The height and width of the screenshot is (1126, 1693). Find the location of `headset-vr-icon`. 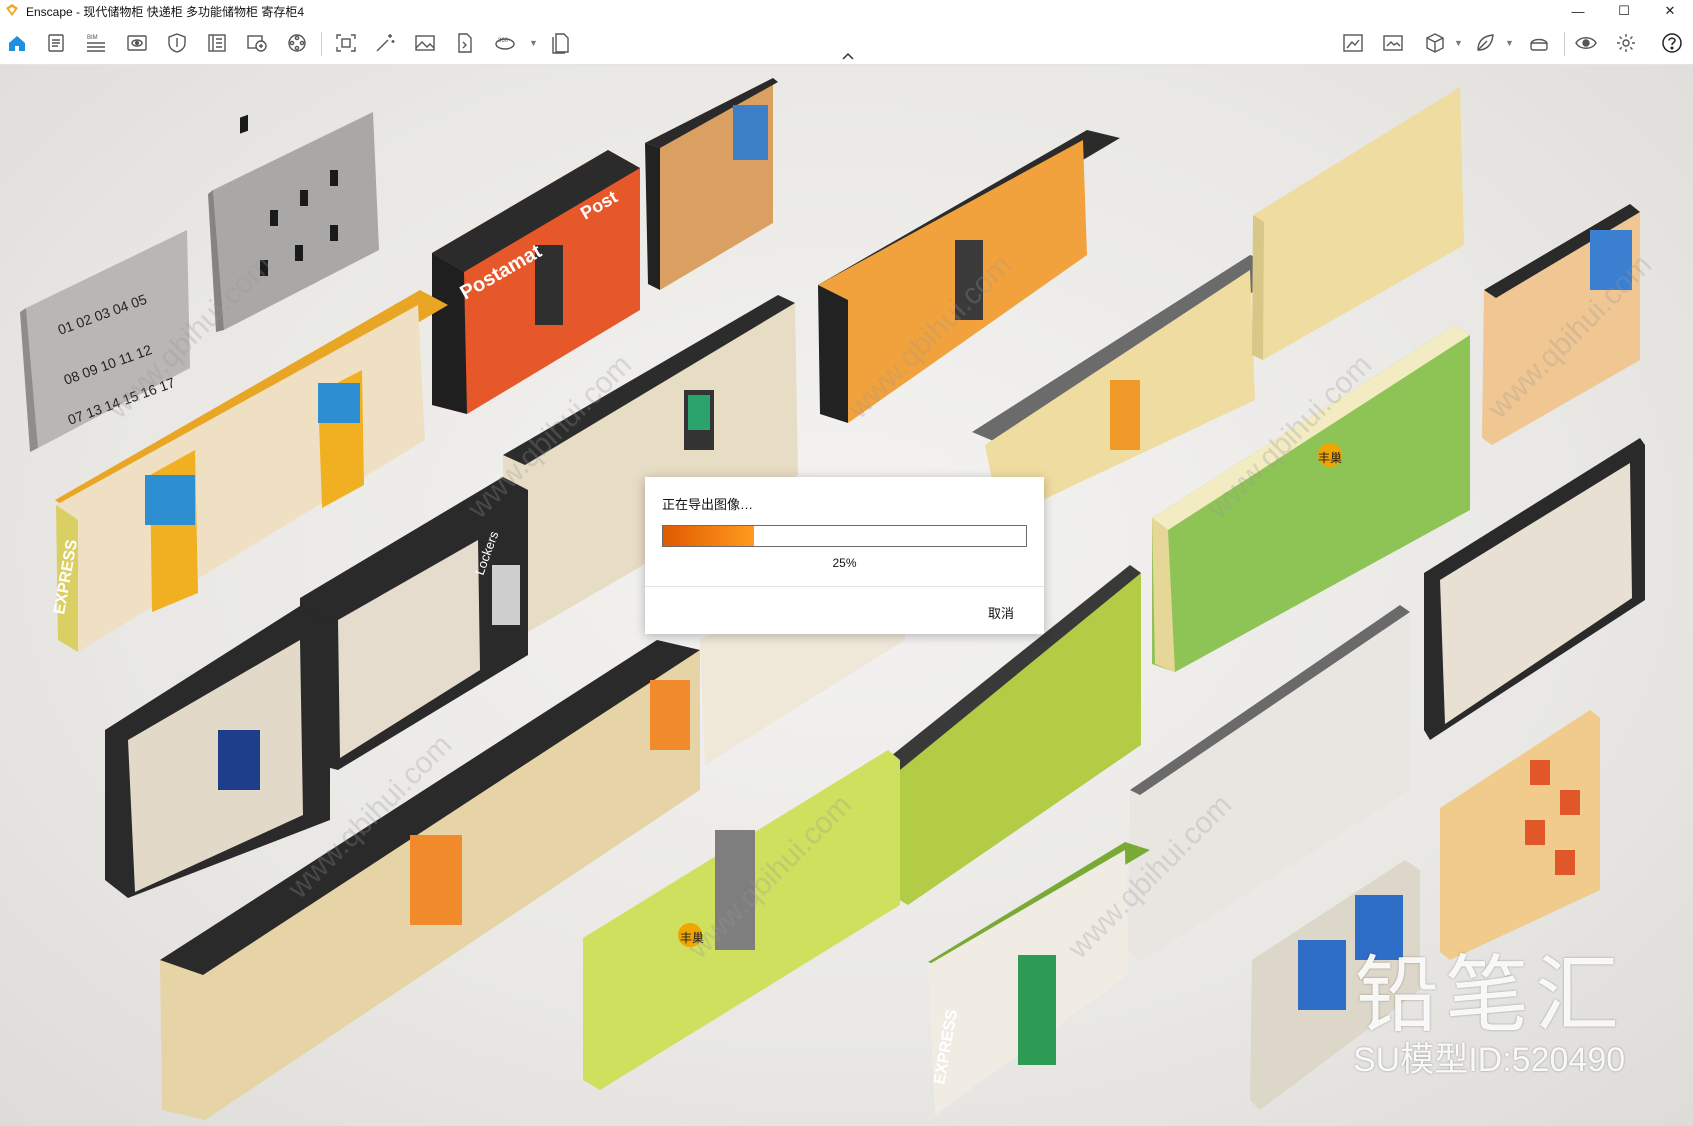

headset-vr-icon is located at coordinates (1539, 43).